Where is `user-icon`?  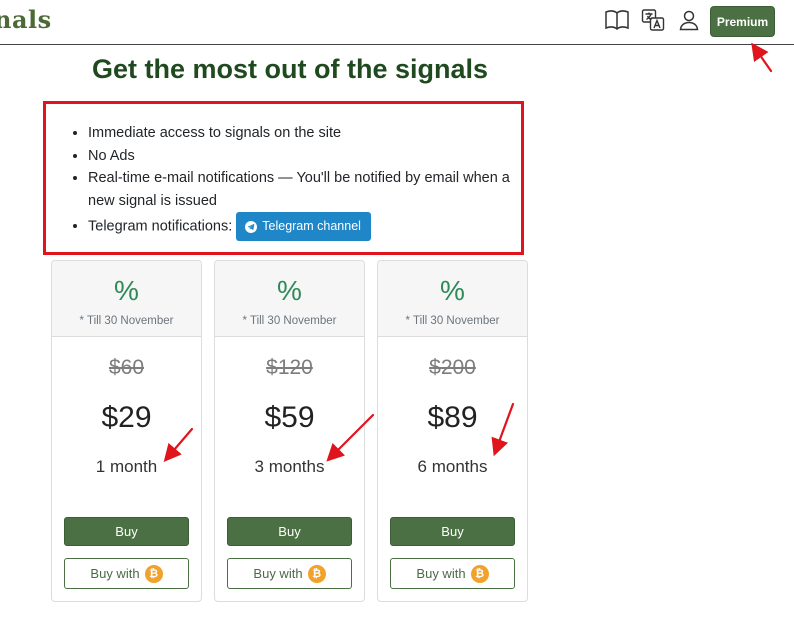
user-icon is located at coordinates (689, 20).